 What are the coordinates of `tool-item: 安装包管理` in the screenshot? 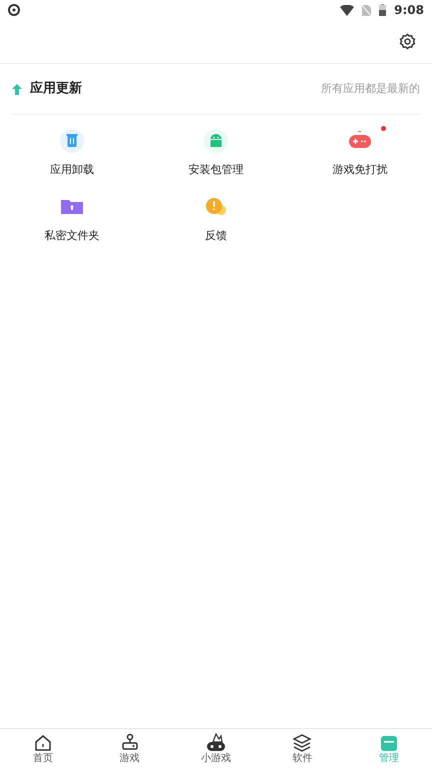 It's located at (216, 151).